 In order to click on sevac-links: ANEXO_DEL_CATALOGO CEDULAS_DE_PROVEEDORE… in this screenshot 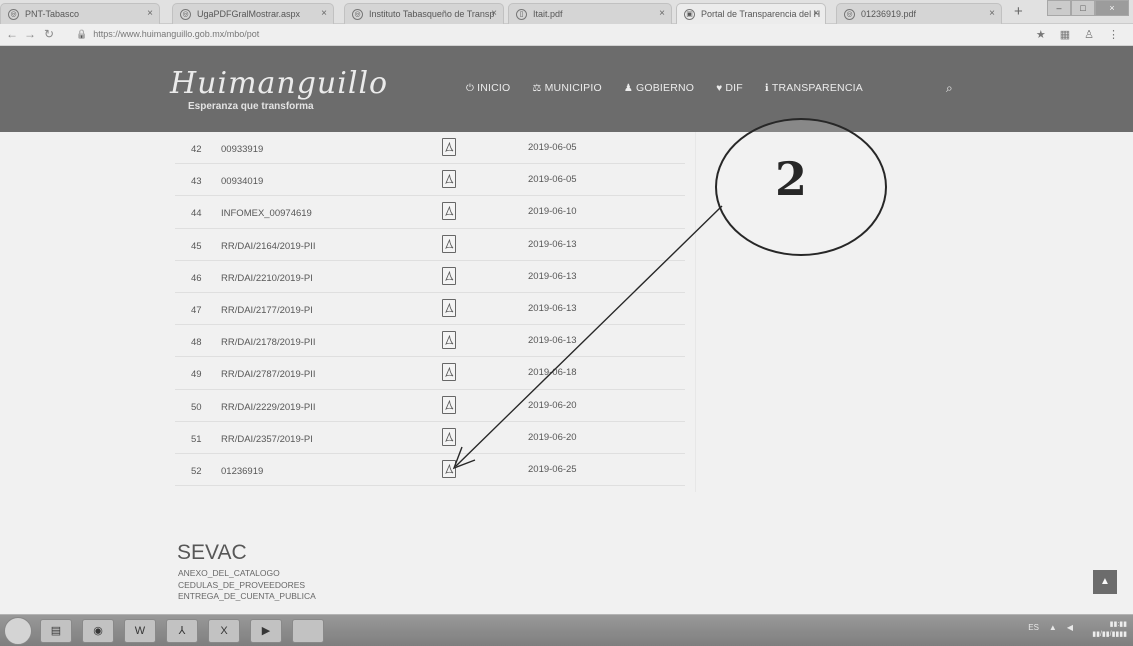, I will do `click(247, 585)`.